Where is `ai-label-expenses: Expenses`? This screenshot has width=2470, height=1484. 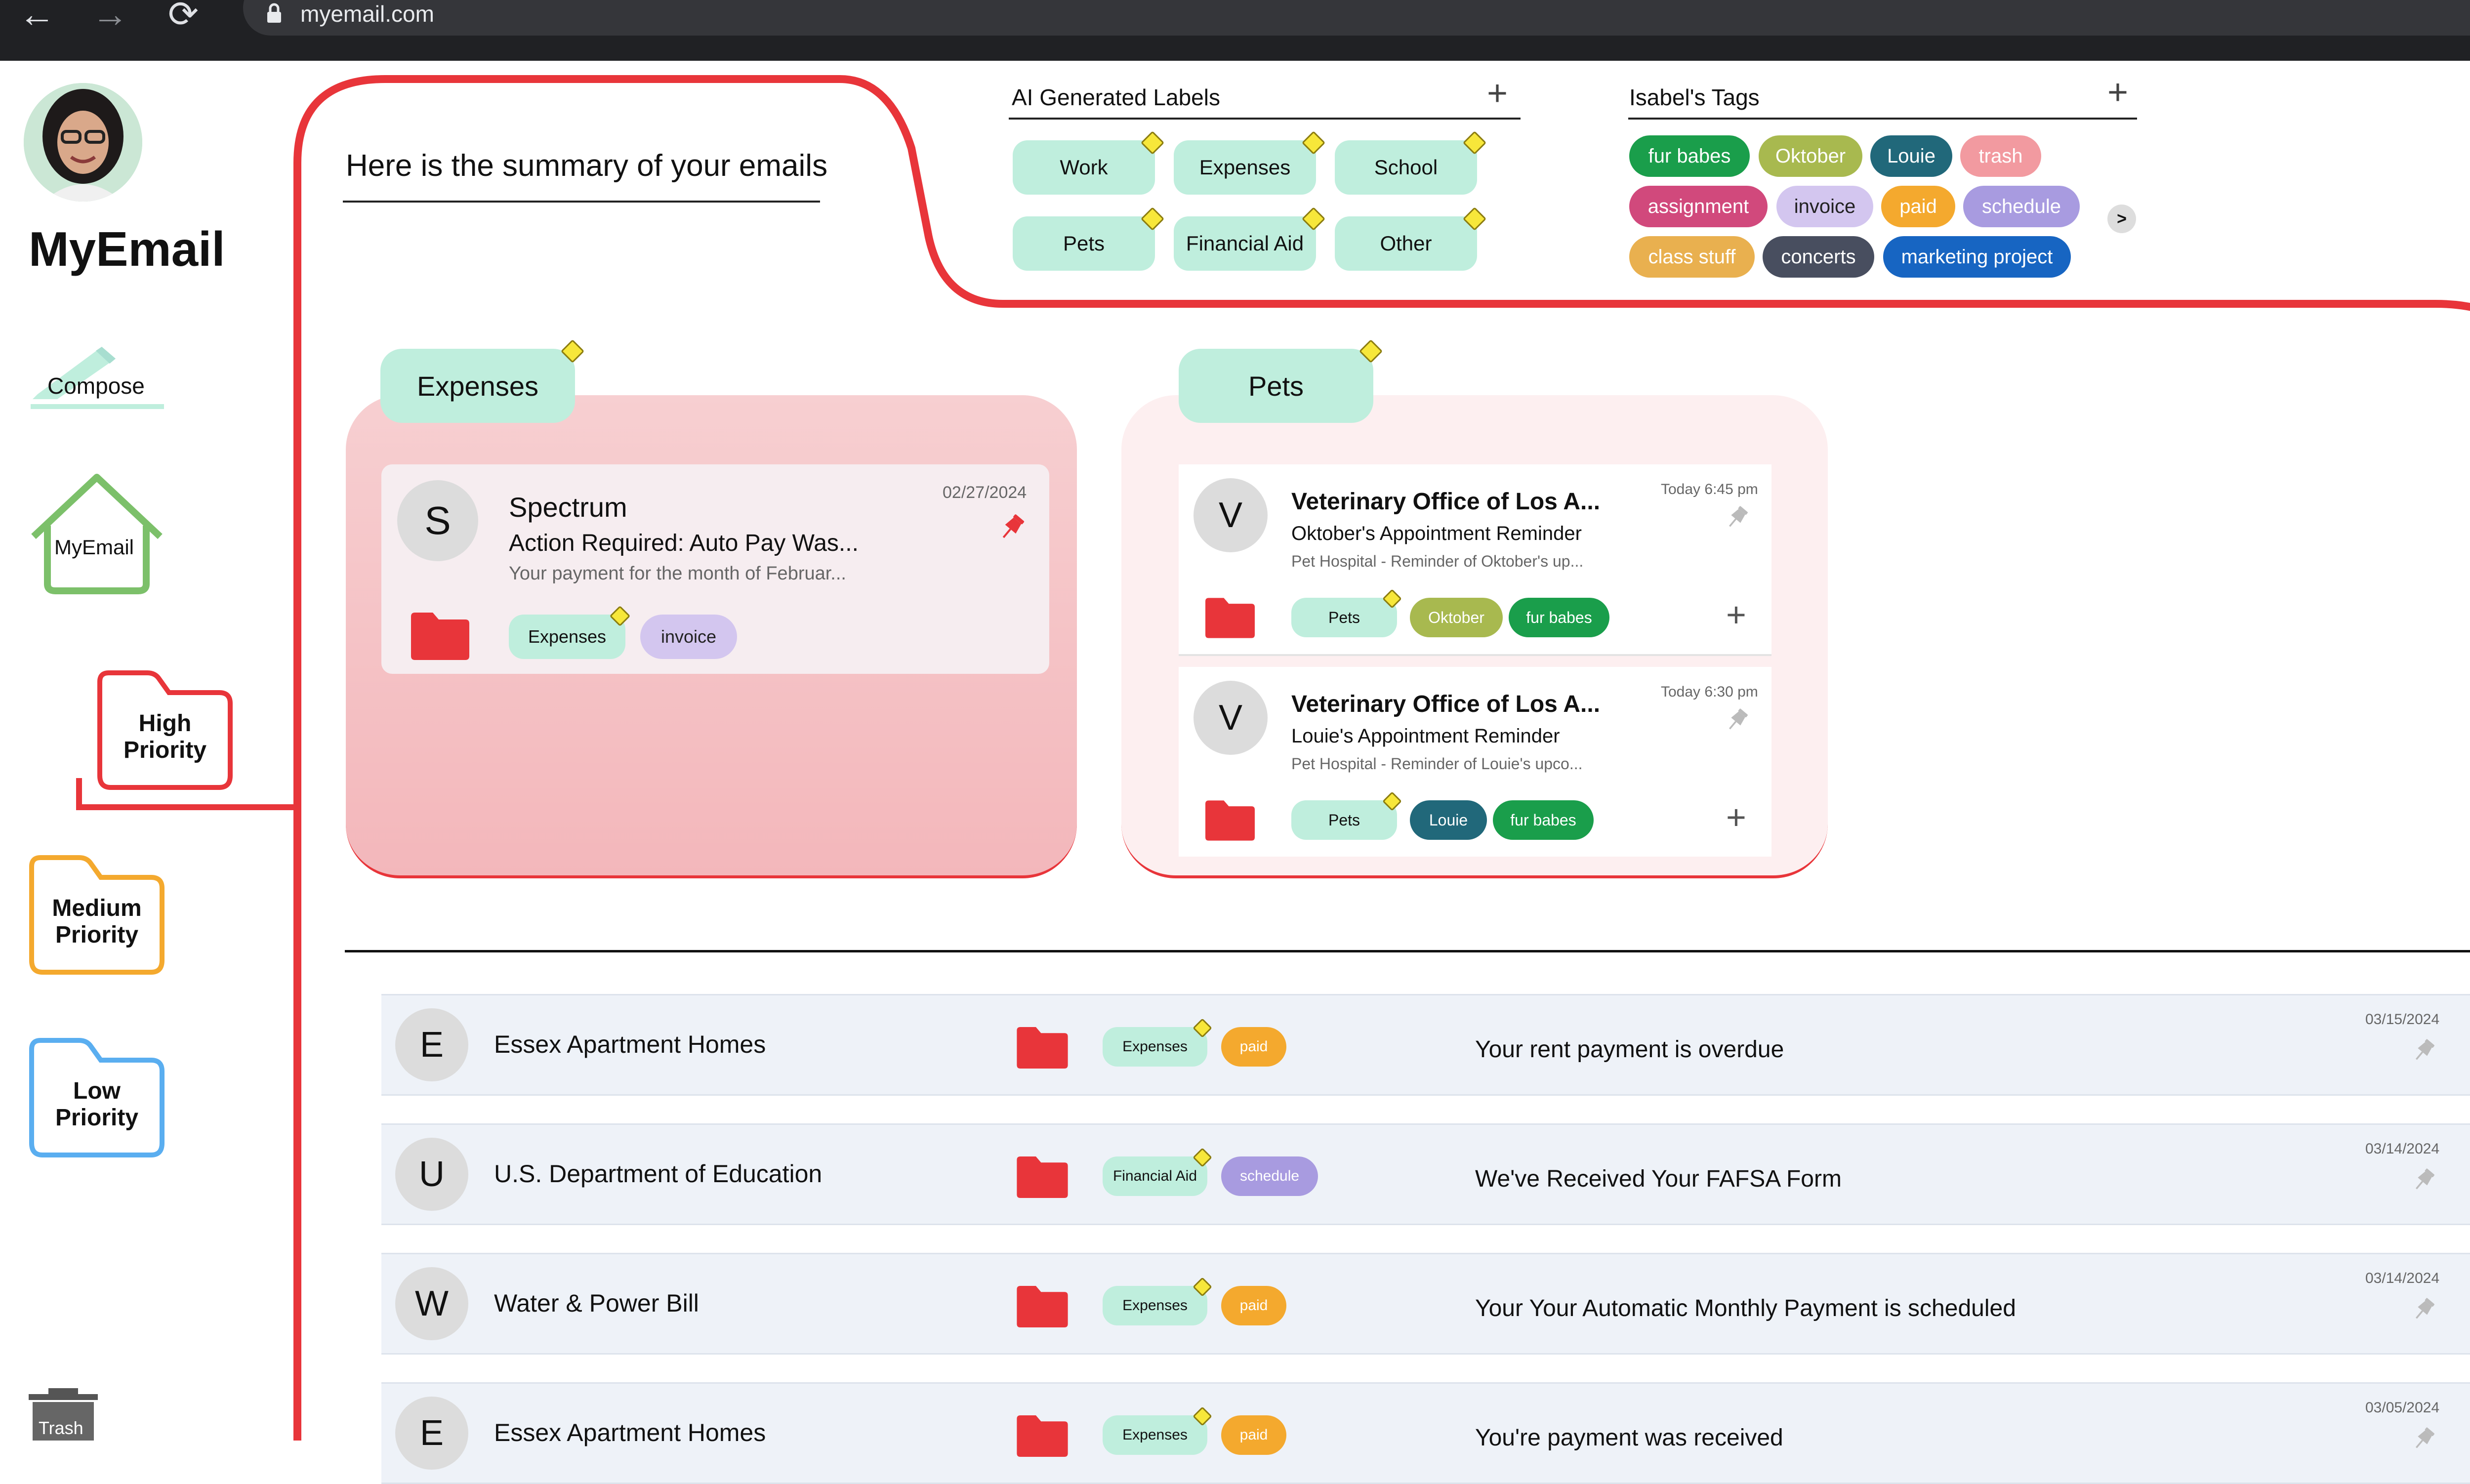 ai-label-expenses: Expenses is located at coordinates (1245, 167).